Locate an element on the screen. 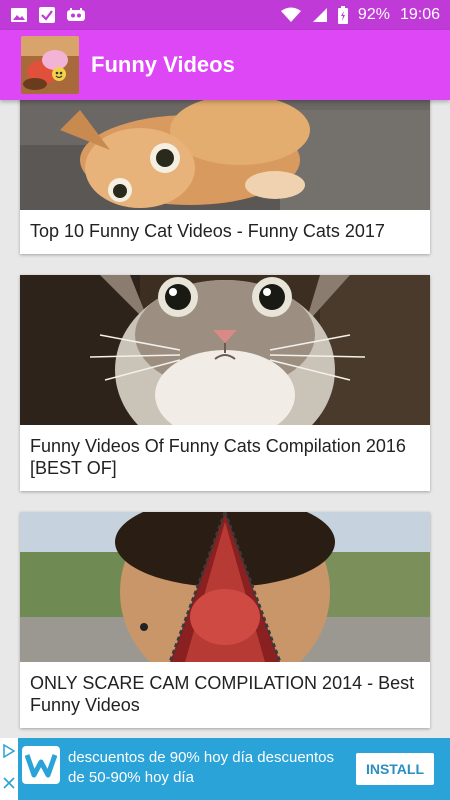 The height and width of the screenshot is (800, 450). app-logo is located at coordinates (50, 65).